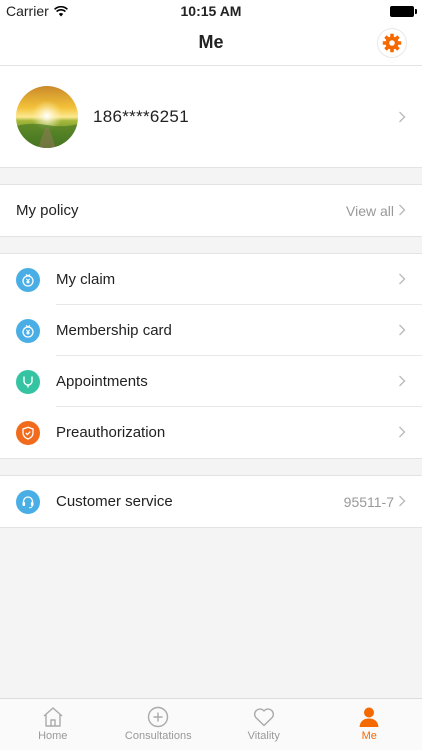 This screenshot has height=750, width=422. What do you see at coordinates (111, 432) in the screenshot?
I see `preauthorization-label: Preauthorization` at bounding box center [111, 432].